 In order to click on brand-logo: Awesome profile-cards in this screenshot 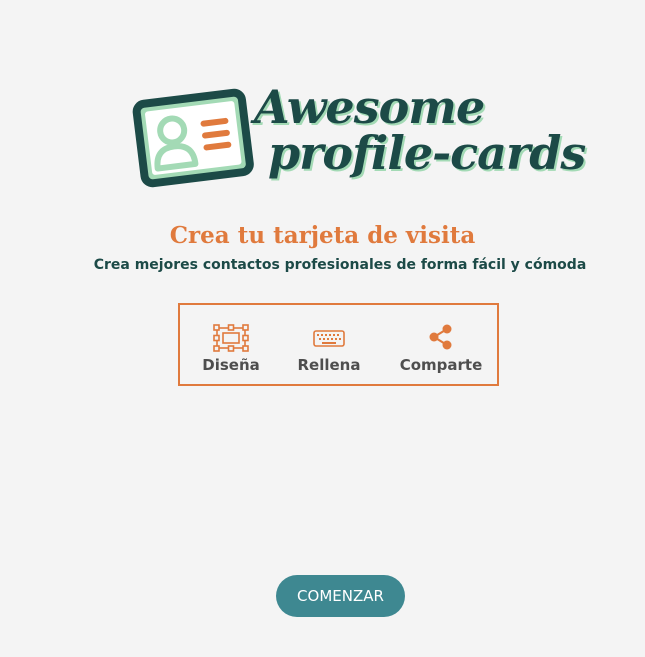, I will do `click(357, 137)`.